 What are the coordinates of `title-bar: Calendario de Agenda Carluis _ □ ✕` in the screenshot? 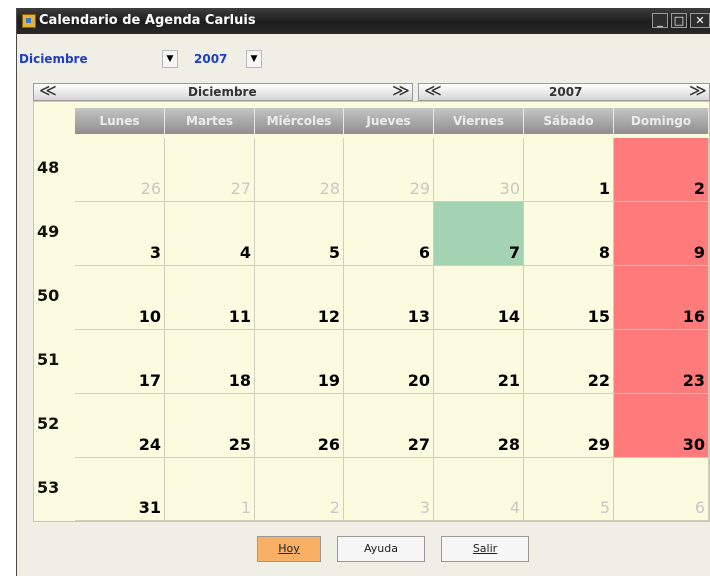 It's located at (363, 21).